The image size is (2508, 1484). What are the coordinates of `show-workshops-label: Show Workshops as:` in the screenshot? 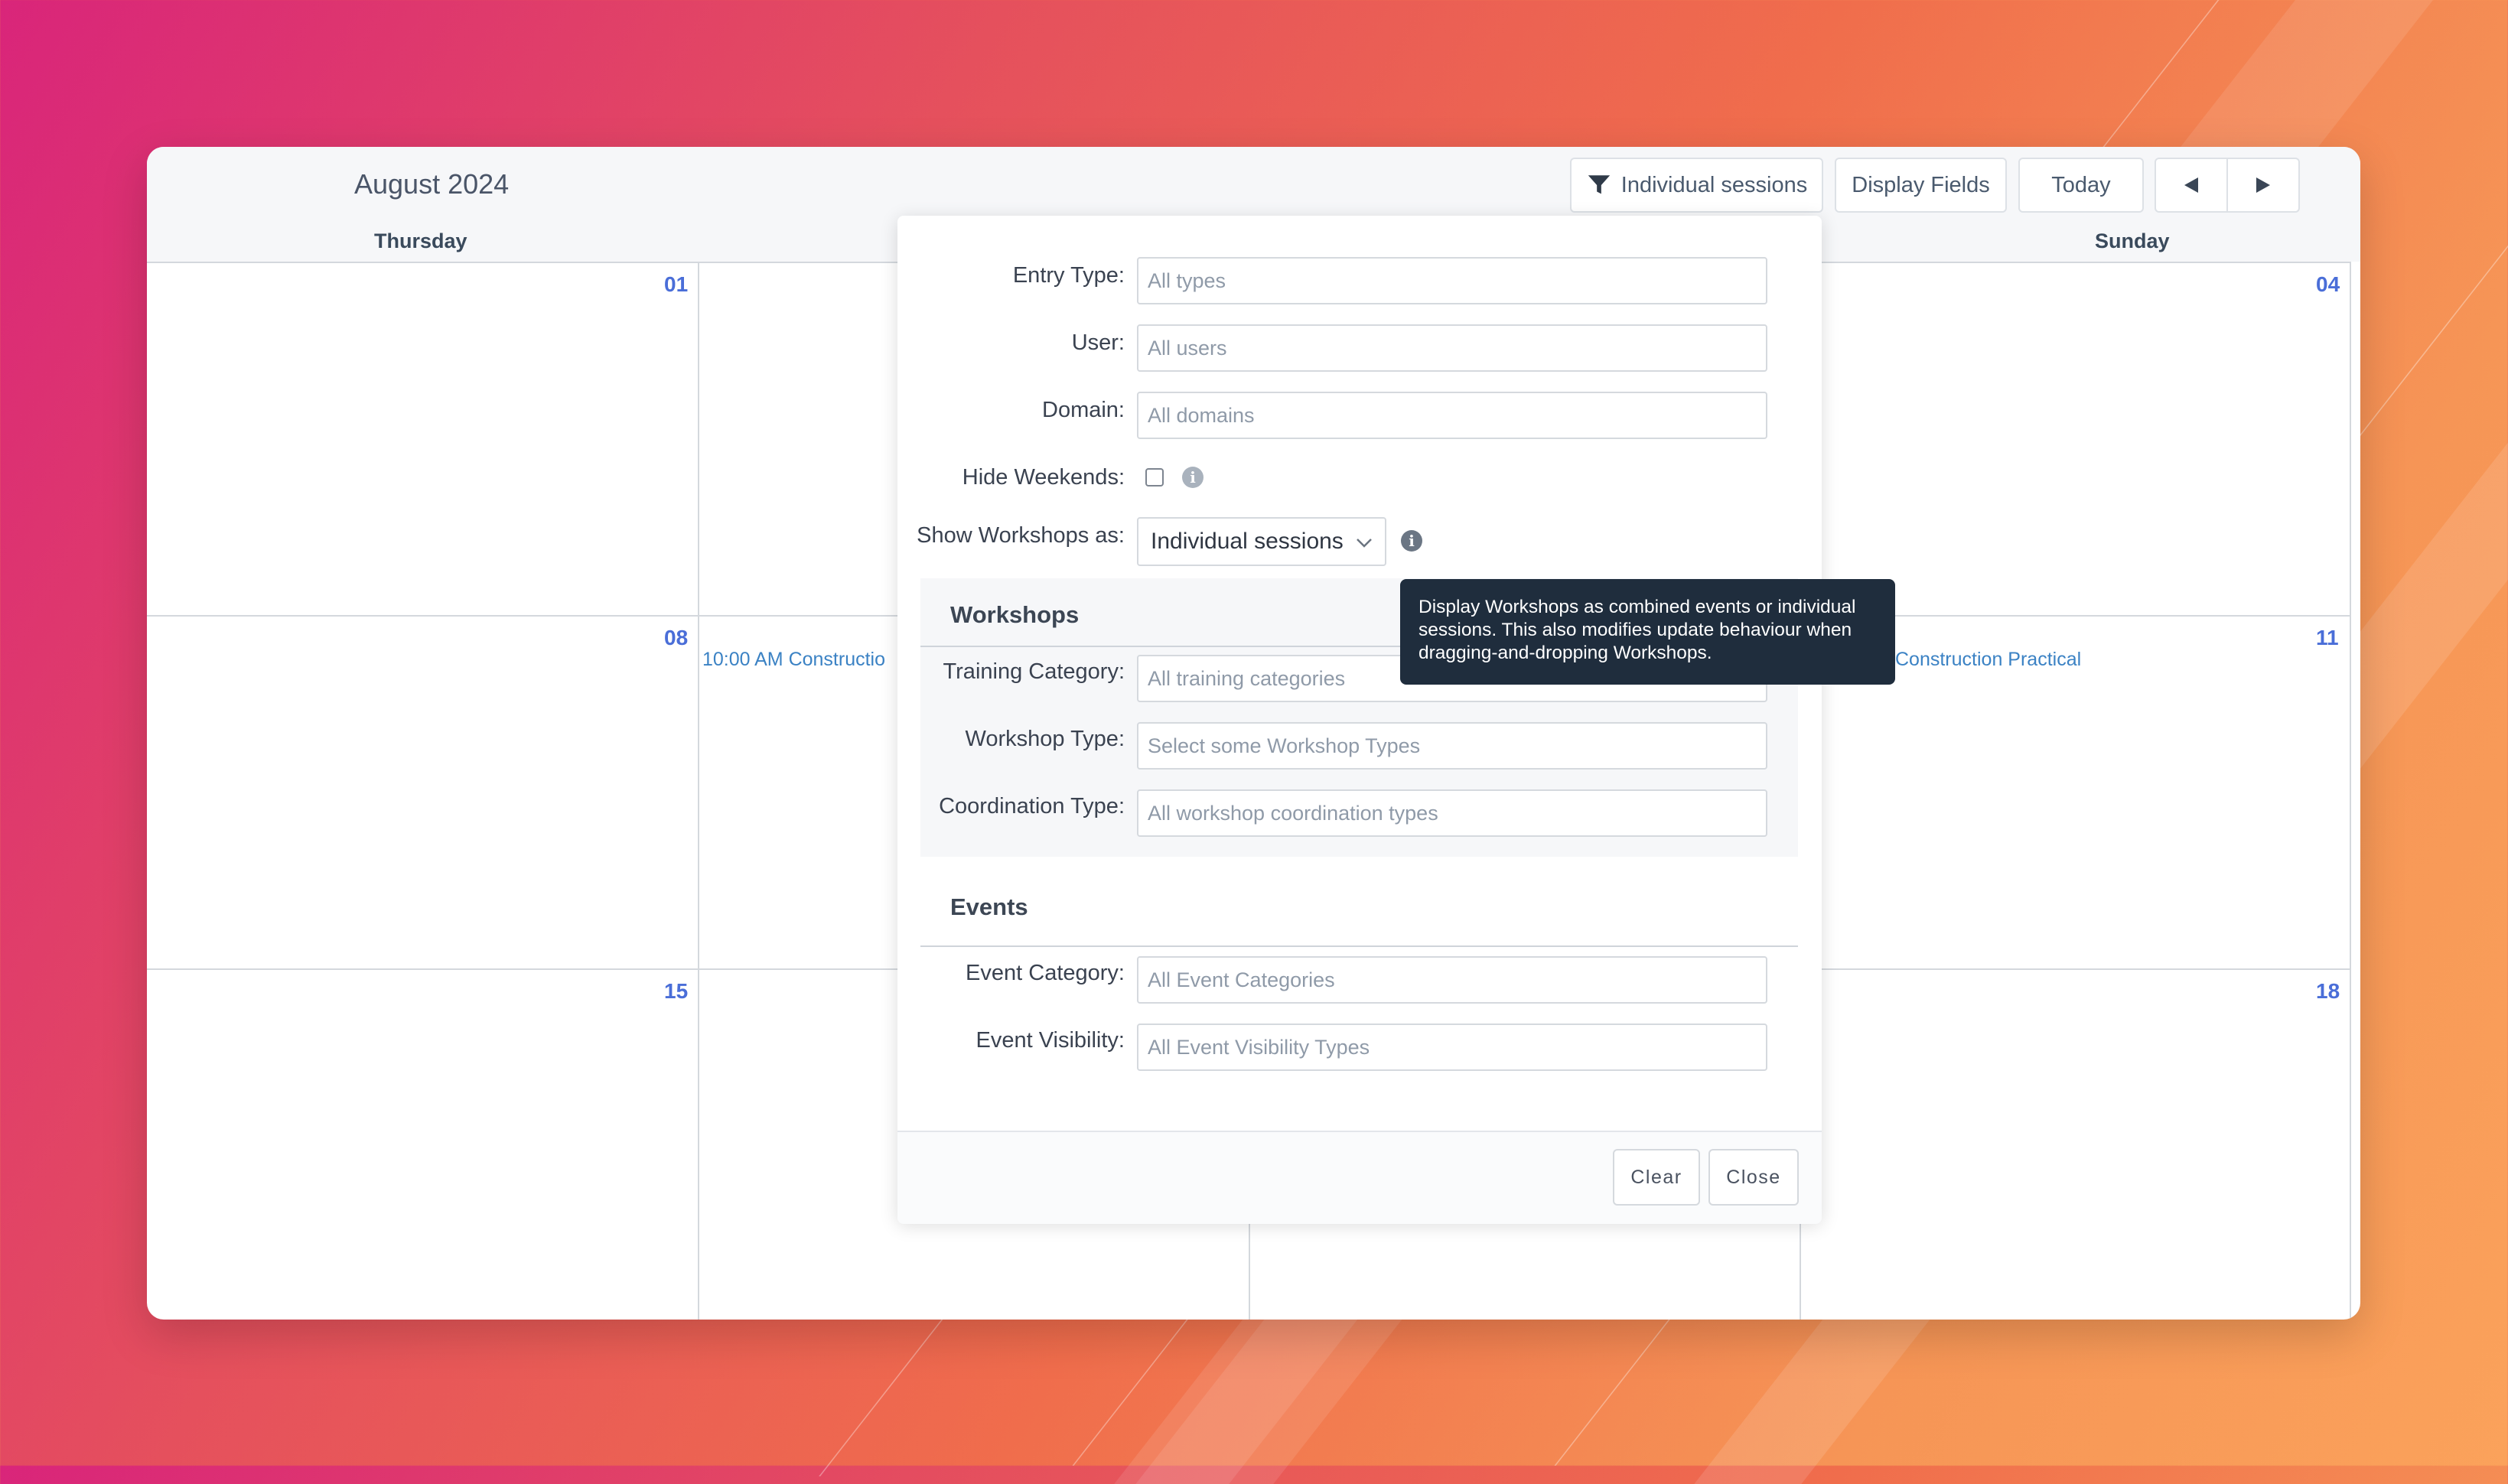 It's located at (1021, 535).